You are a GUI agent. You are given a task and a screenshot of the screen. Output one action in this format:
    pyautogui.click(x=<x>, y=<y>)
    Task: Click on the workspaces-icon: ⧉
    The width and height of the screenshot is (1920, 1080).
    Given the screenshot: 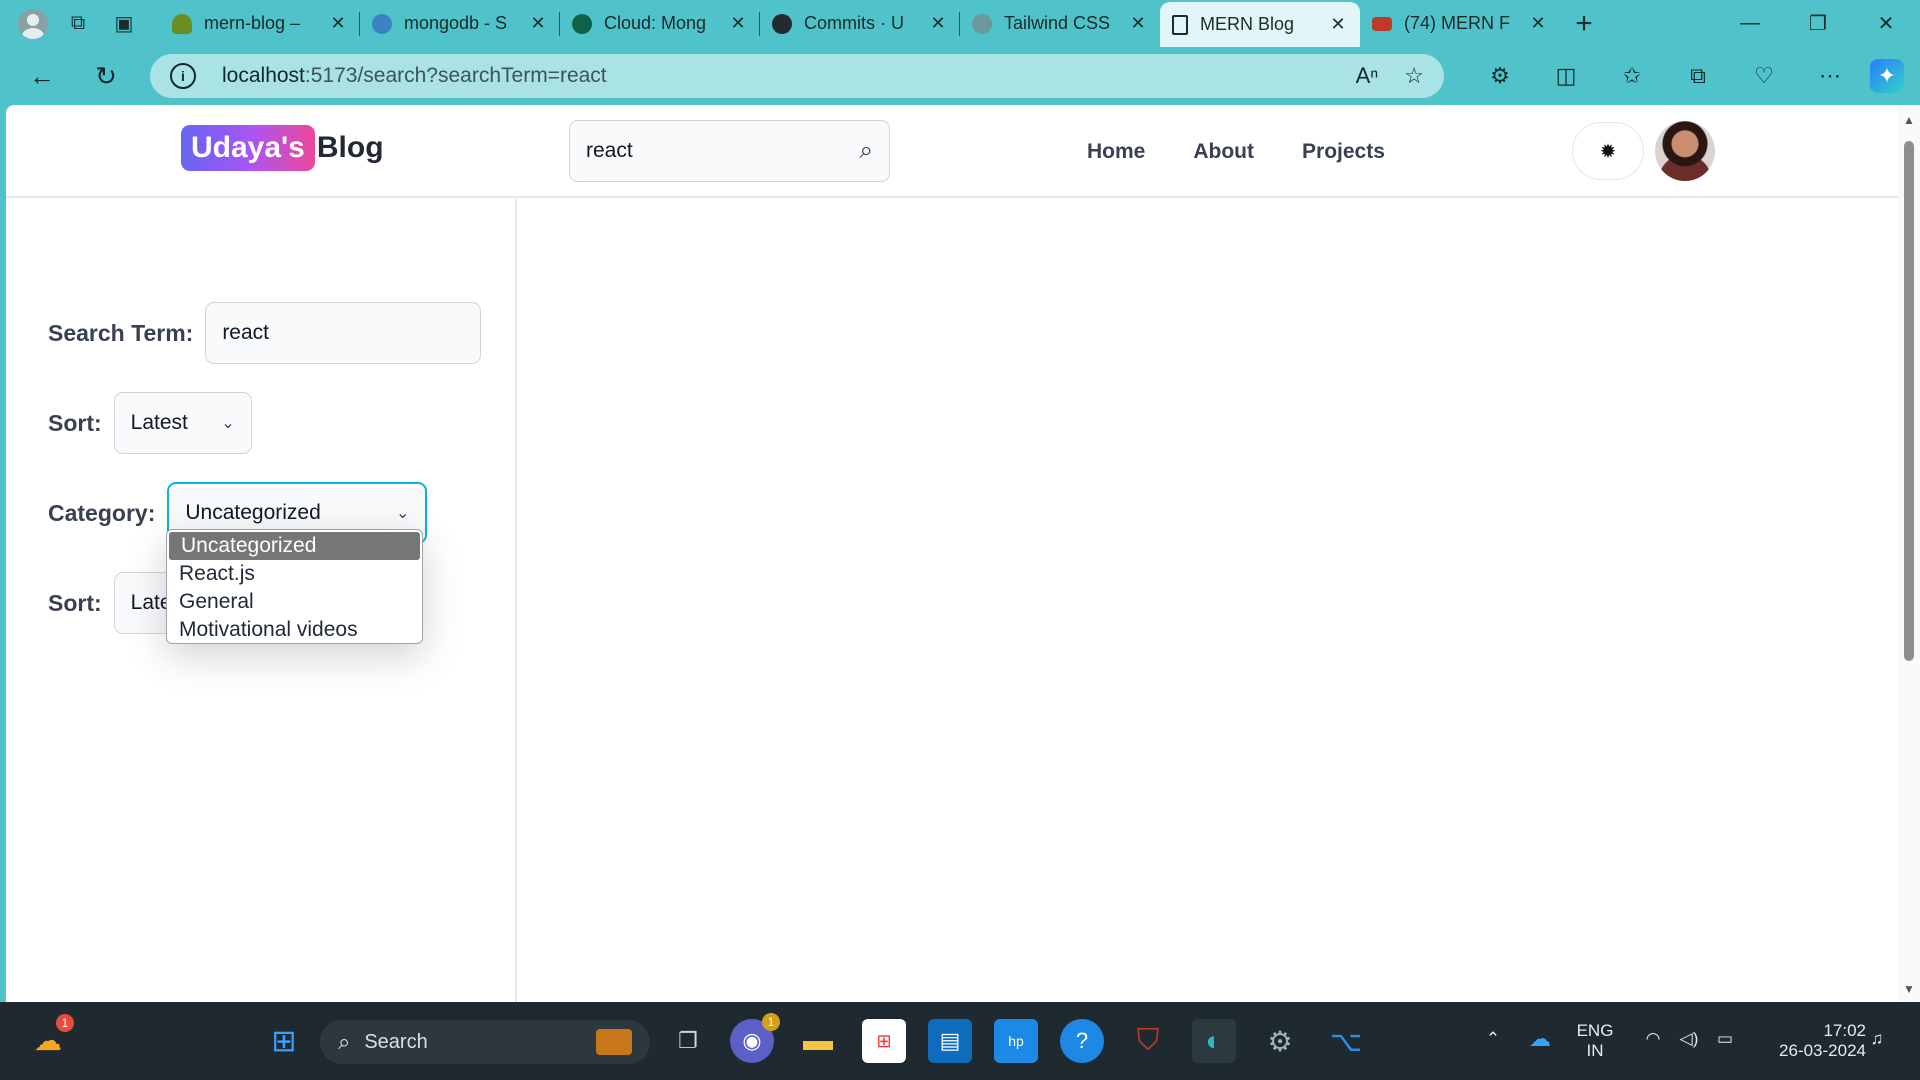 What is the action you would take?
    pyautogui.click(x=78, y=24)
    